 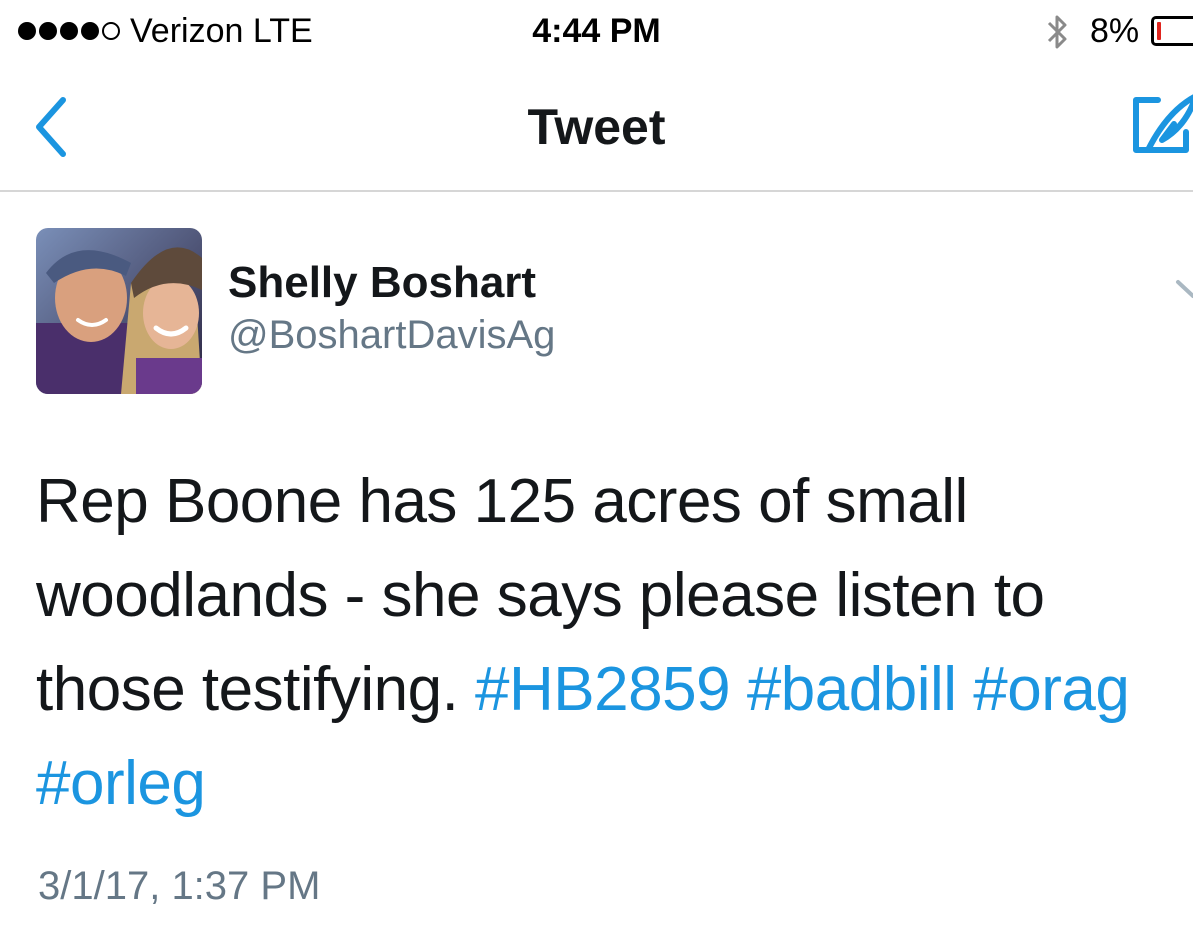 I want to click on hashtag-link: #orleg, so click(x=121, y=783).